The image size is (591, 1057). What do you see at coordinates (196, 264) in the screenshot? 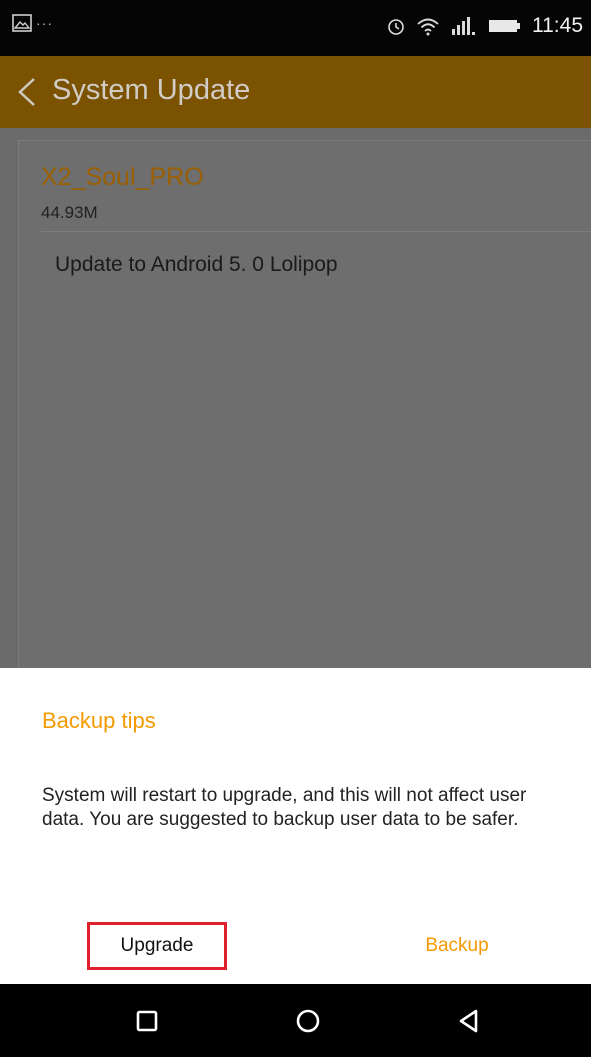
I see `package-description: Update to Android 5. 0 Lolipop` at bounding box center [196, 264].